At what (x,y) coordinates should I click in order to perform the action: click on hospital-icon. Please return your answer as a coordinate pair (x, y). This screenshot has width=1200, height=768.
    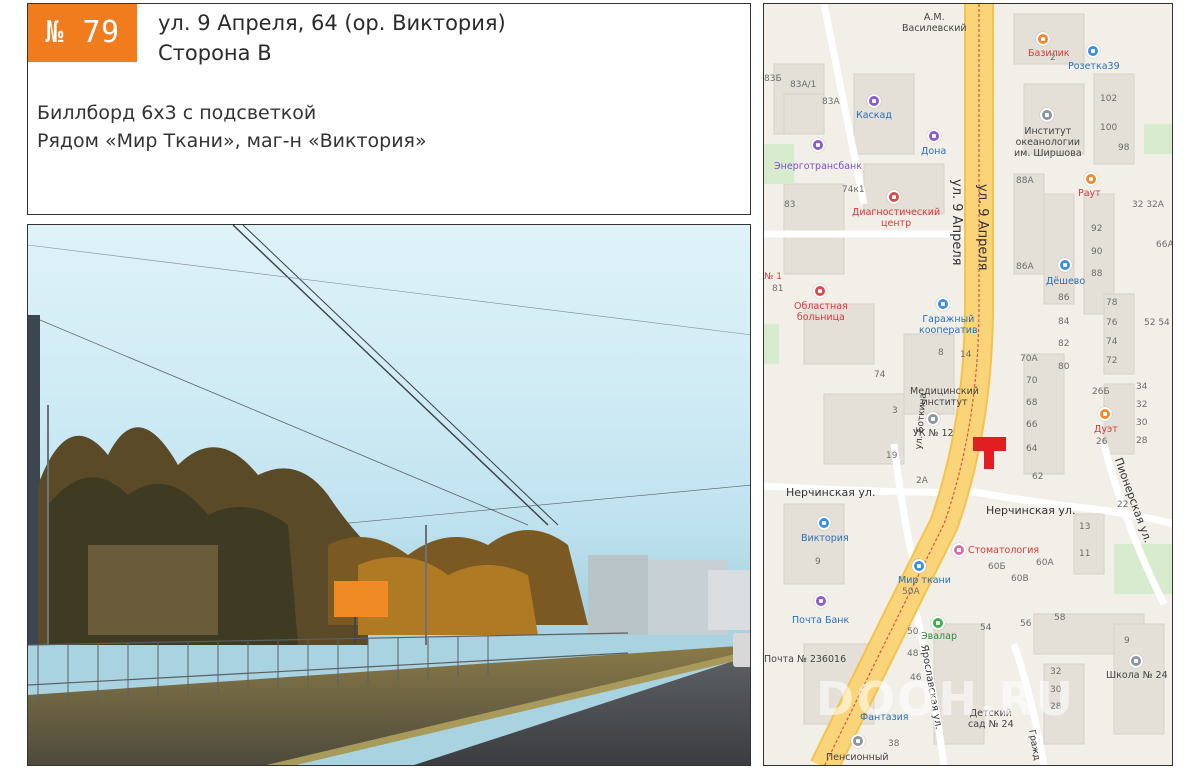
    Looking at the image, I should click on (820, 291).